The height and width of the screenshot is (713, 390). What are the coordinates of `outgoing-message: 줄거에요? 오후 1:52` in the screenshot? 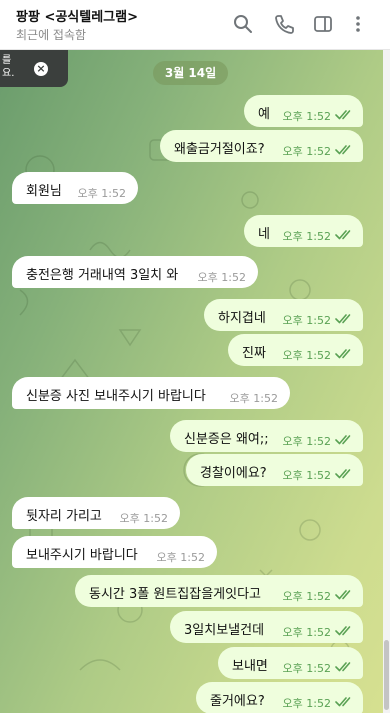 It's located at (279, 697).